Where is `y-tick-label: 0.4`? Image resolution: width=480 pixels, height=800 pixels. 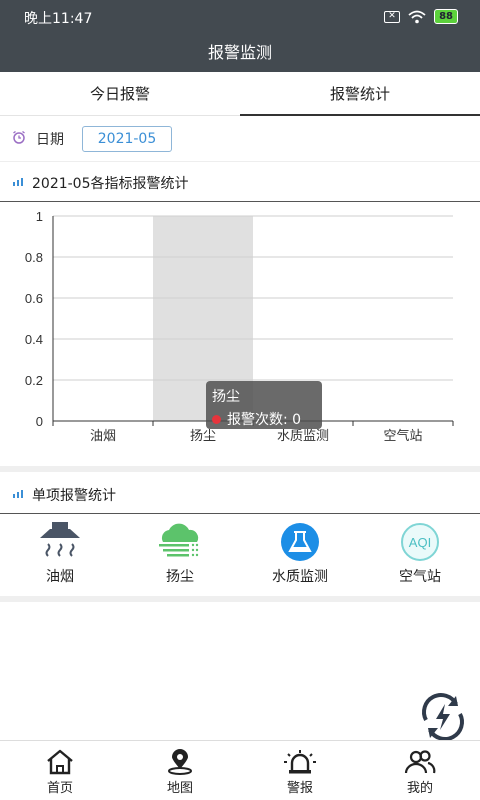
y-tick-label: 0.4 is located at coordinates (34, 339).